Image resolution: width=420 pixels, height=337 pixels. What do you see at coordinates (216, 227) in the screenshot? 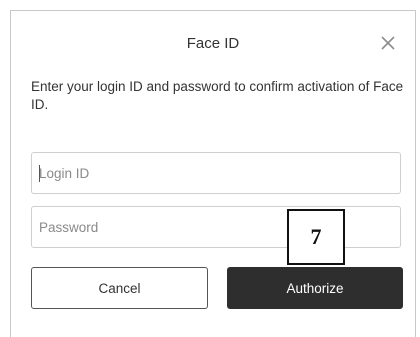
I see `password-field` at bounding box center [216, 227].